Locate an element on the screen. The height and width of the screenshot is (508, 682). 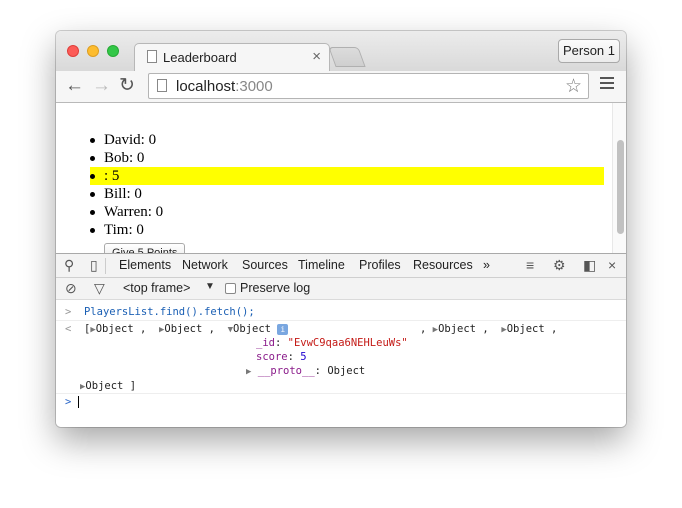
device-mode-icon: ▯ is located at coordinates (94, 265).